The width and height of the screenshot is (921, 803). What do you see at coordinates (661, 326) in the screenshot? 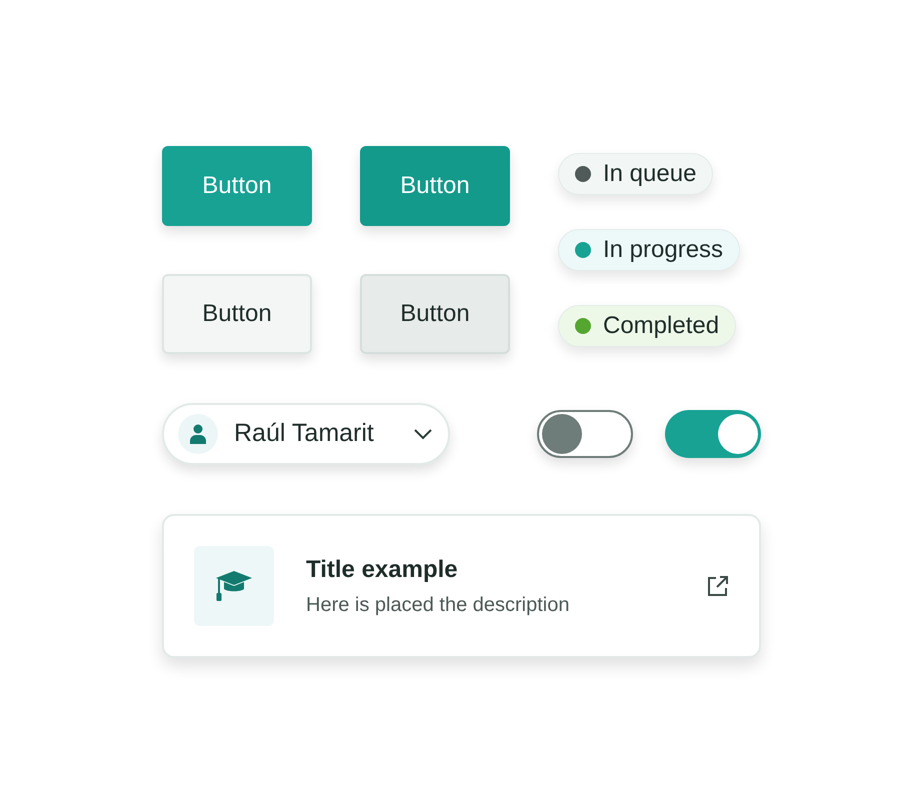
I see `status-label: Completed` at bounding box center [661, 326].